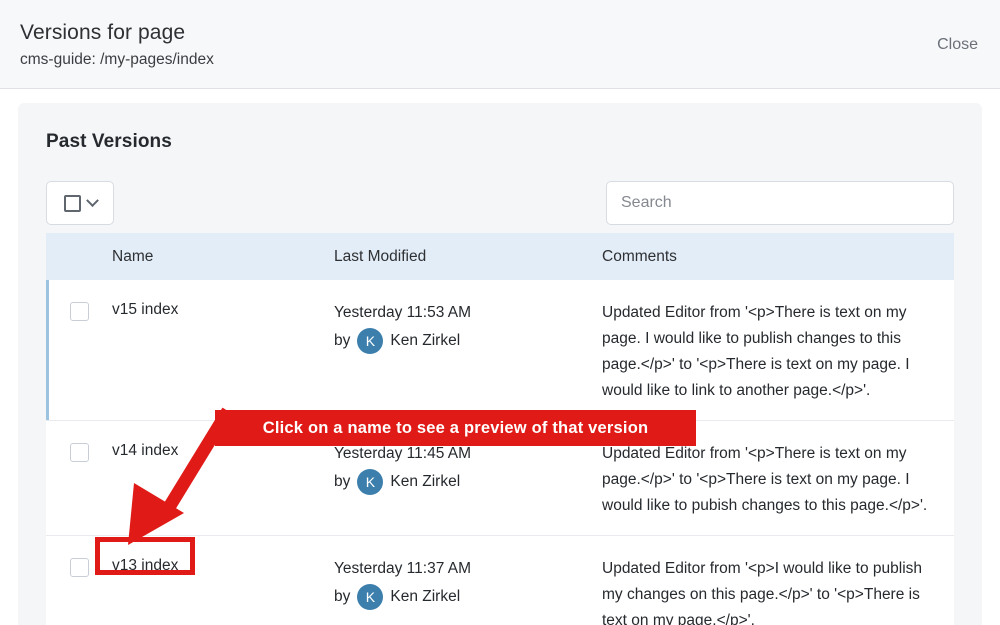 The height and width of the screenshot is (625, 1000). What do you see at coordinates (109, 141) in the screenshot?
I see `card-title: Past Versions` at bounding box center [109, 141].